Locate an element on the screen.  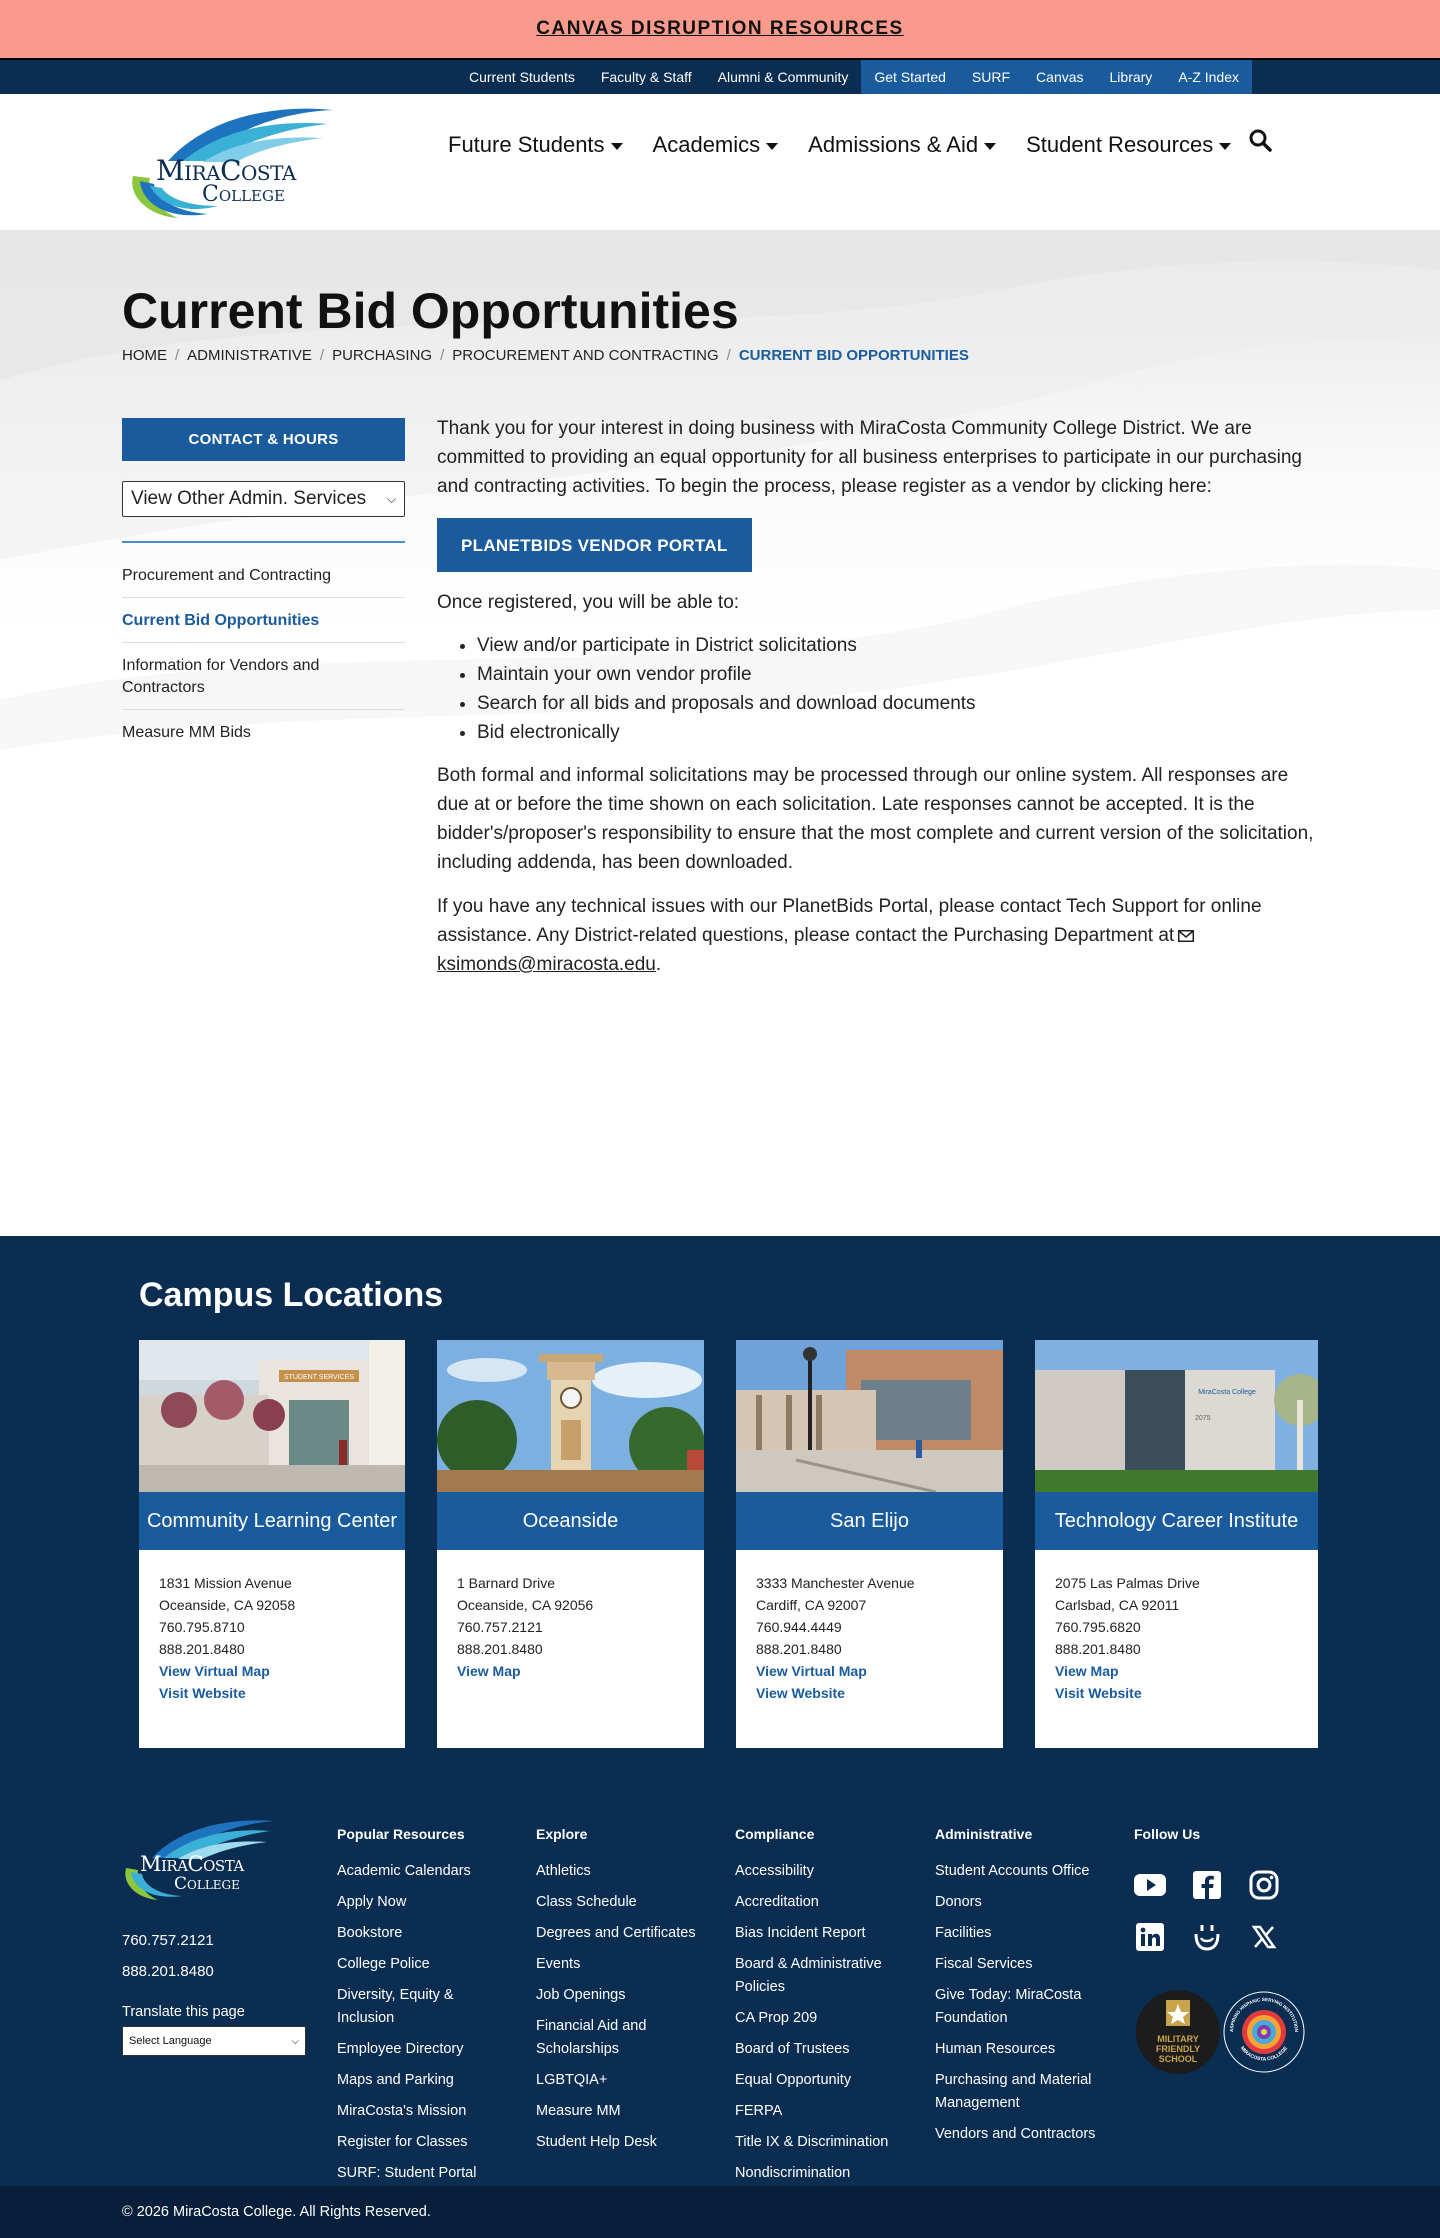
campus-website-link: View Website is located at coordinates (869, 1693).